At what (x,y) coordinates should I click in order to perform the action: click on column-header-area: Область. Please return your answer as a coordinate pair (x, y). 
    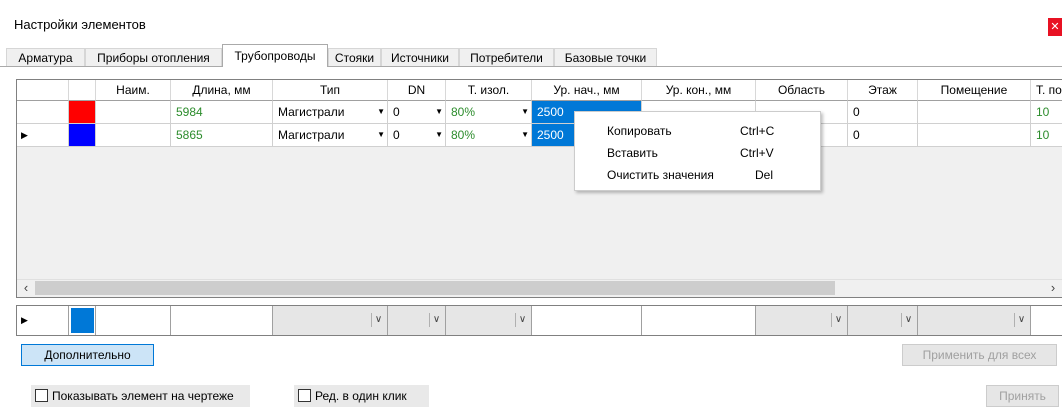
    Looking at the image, I should click on (802, 90).